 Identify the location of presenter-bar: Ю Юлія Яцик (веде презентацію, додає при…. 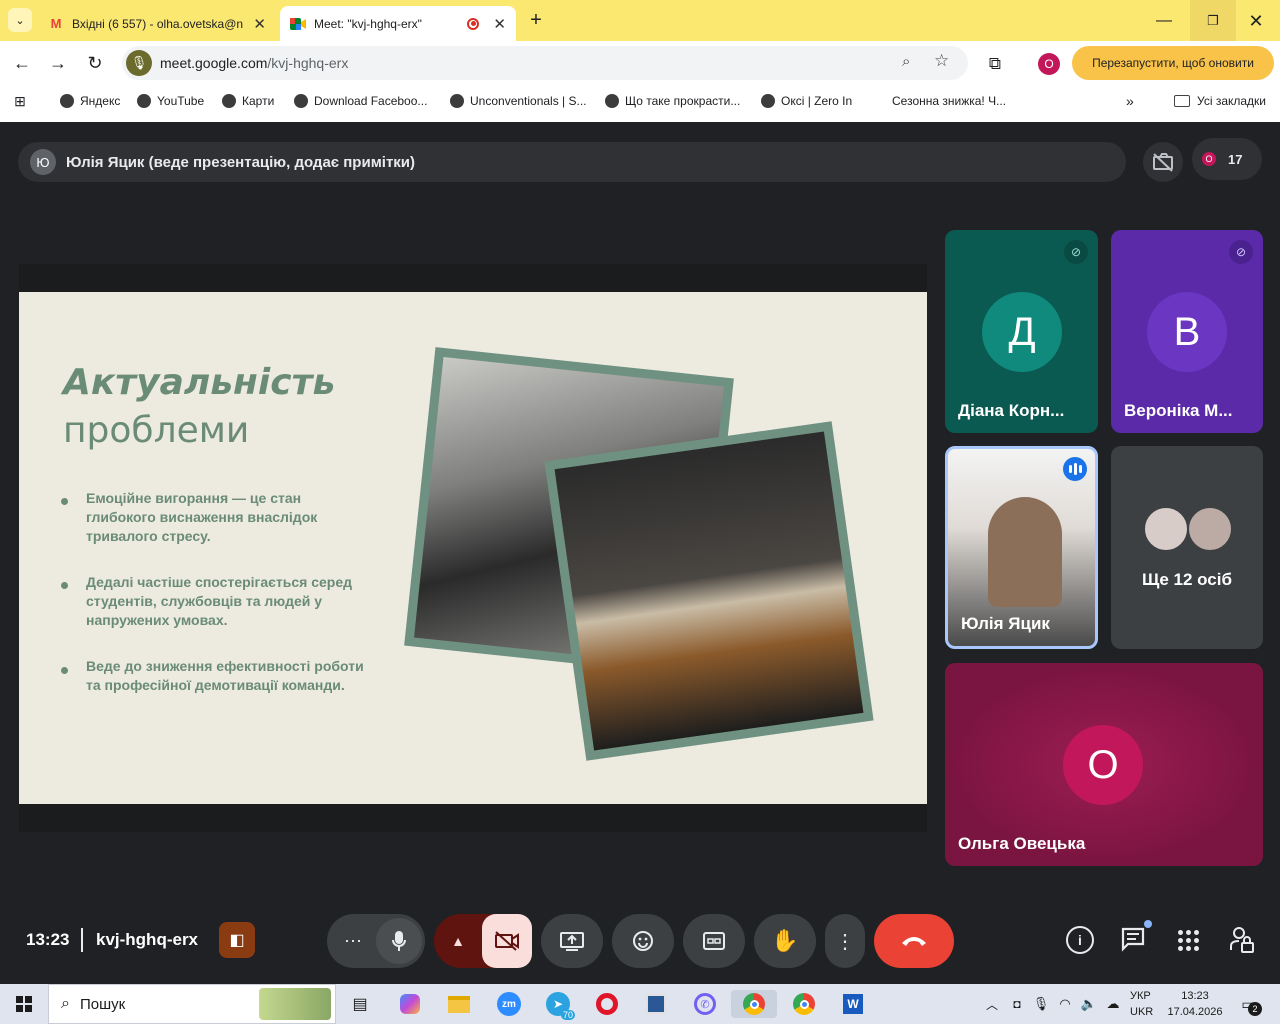
(572, 162).